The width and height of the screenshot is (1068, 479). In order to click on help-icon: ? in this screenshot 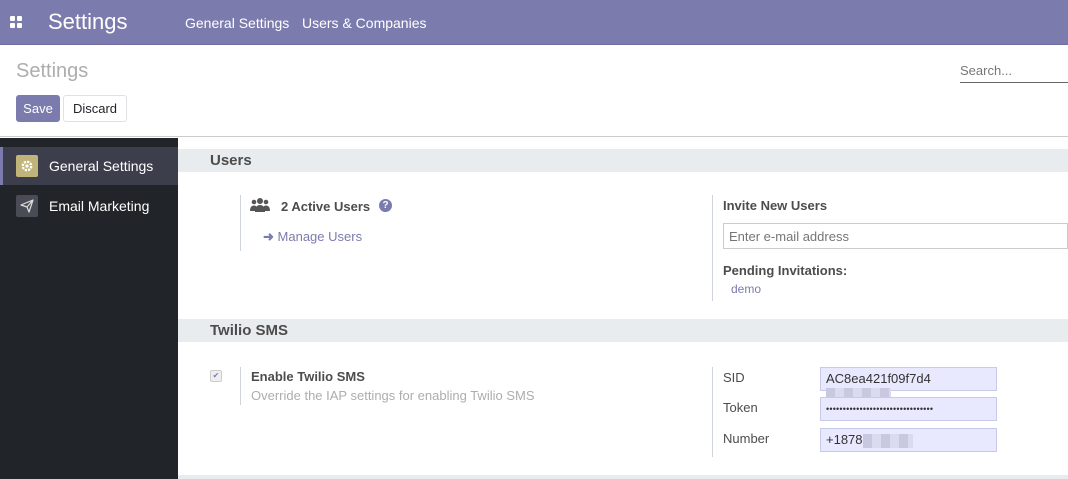, I will do `click(385, 205)`.